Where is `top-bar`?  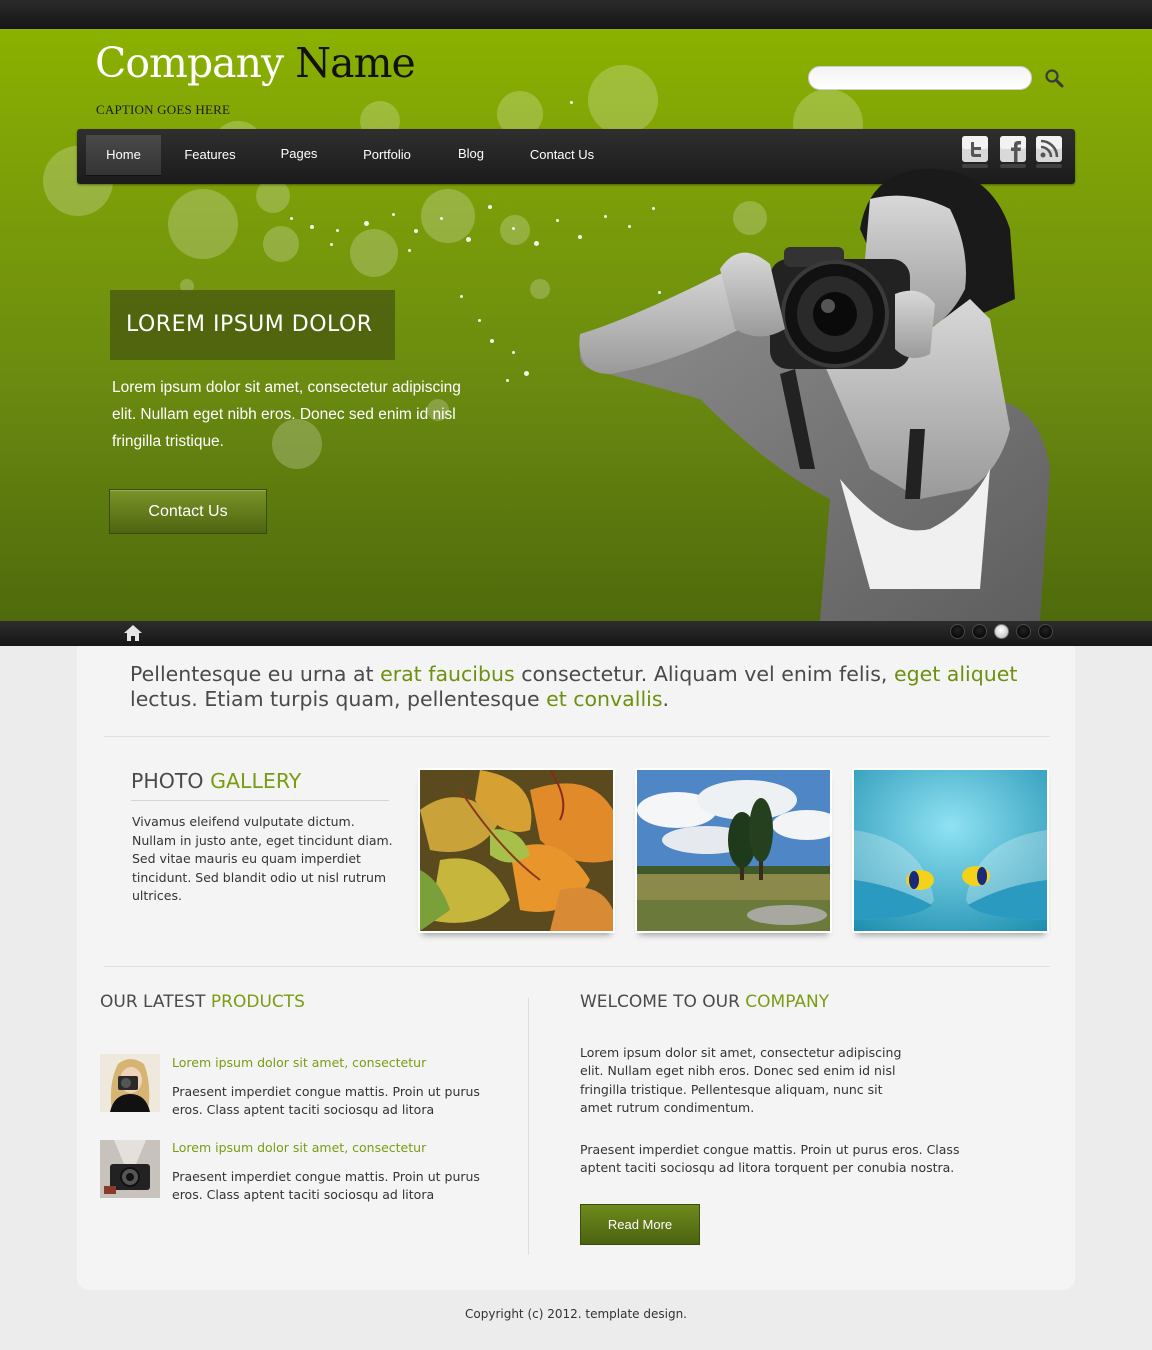 top-bar is located at coordinates (576, 14).